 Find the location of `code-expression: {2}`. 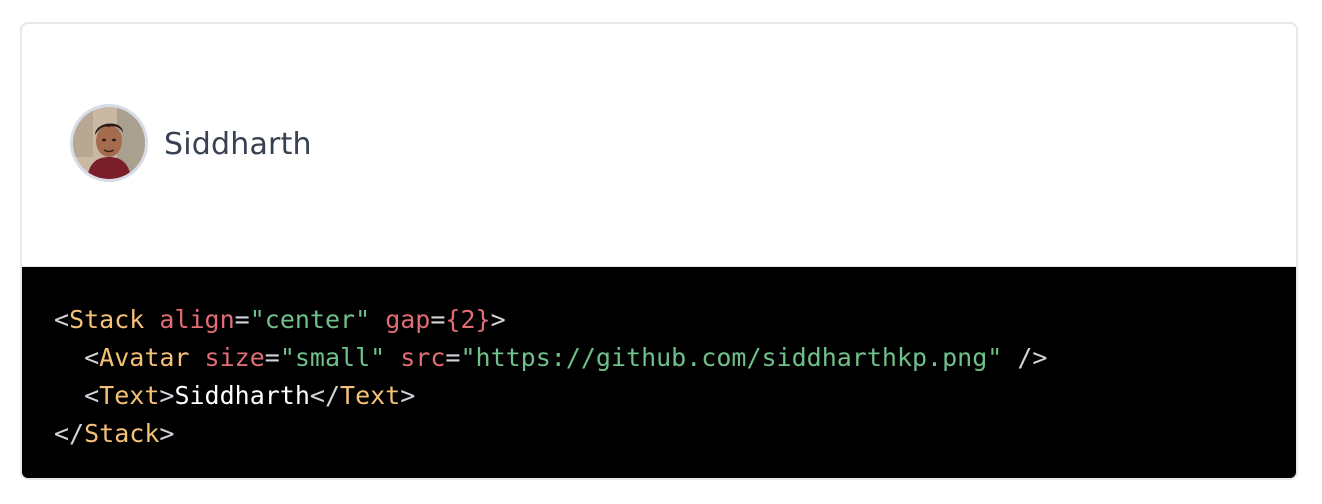

code-expression: {2} is located at coordinates (468, 319).